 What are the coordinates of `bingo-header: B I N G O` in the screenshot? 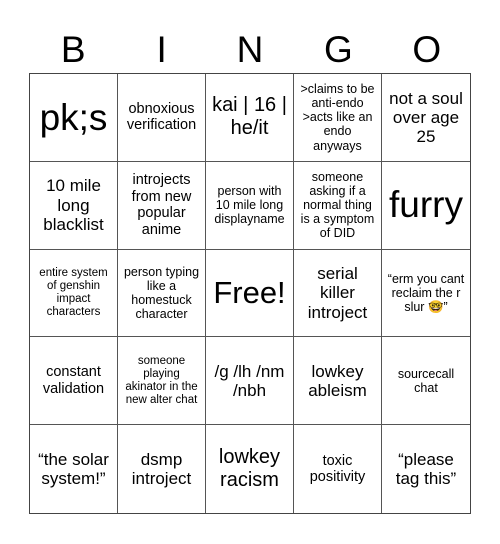 It's located at (250, 50).